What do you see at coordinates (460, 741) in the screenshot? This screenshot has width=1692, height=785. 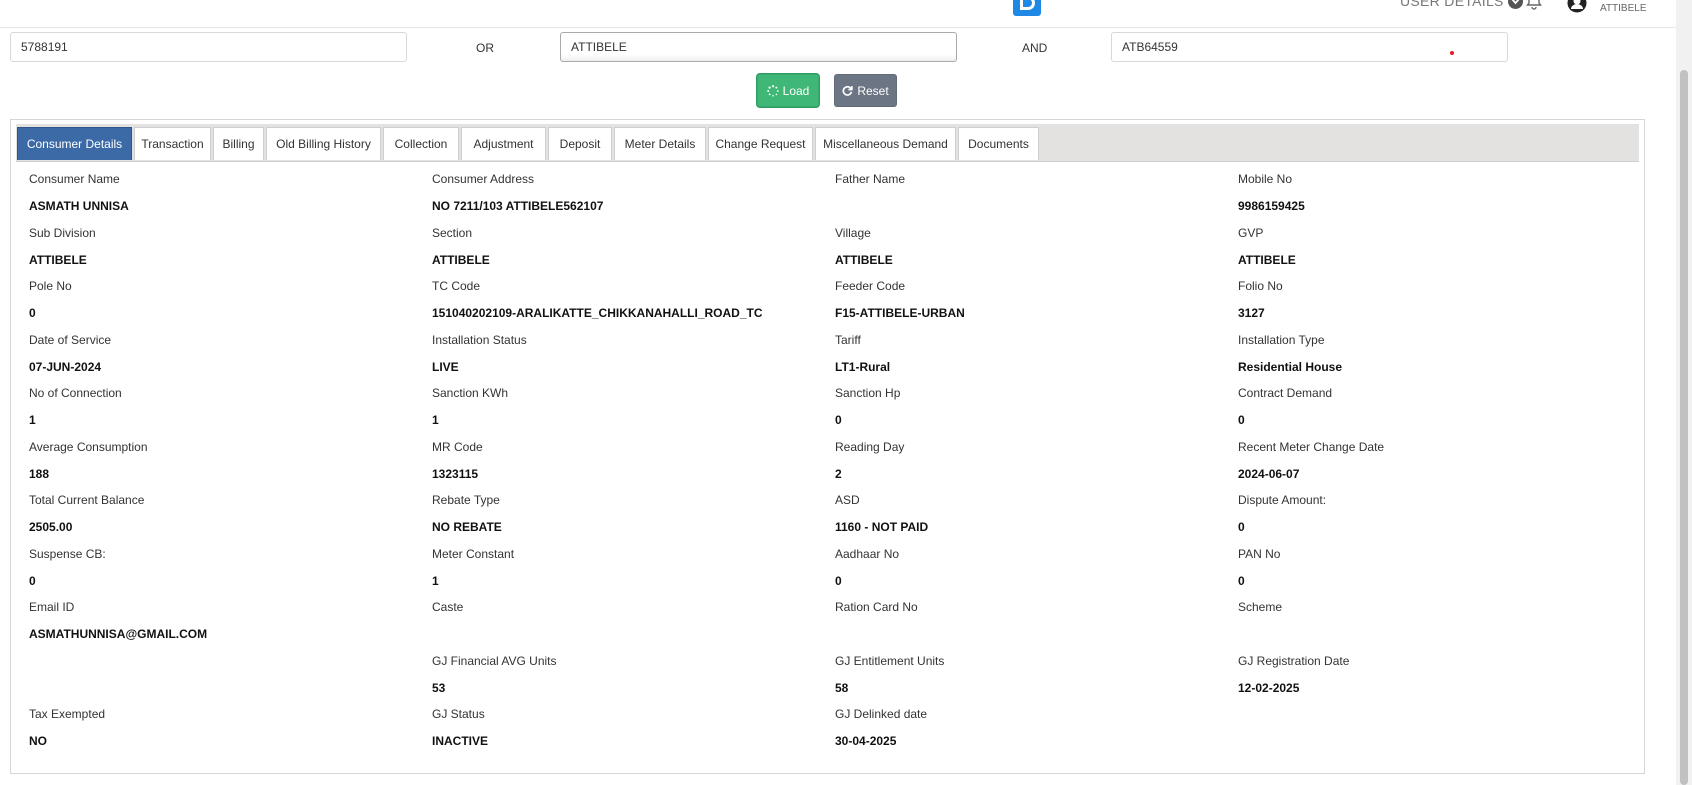 I see `detail-value: INACTIVE` at bounding box center [460, 741].